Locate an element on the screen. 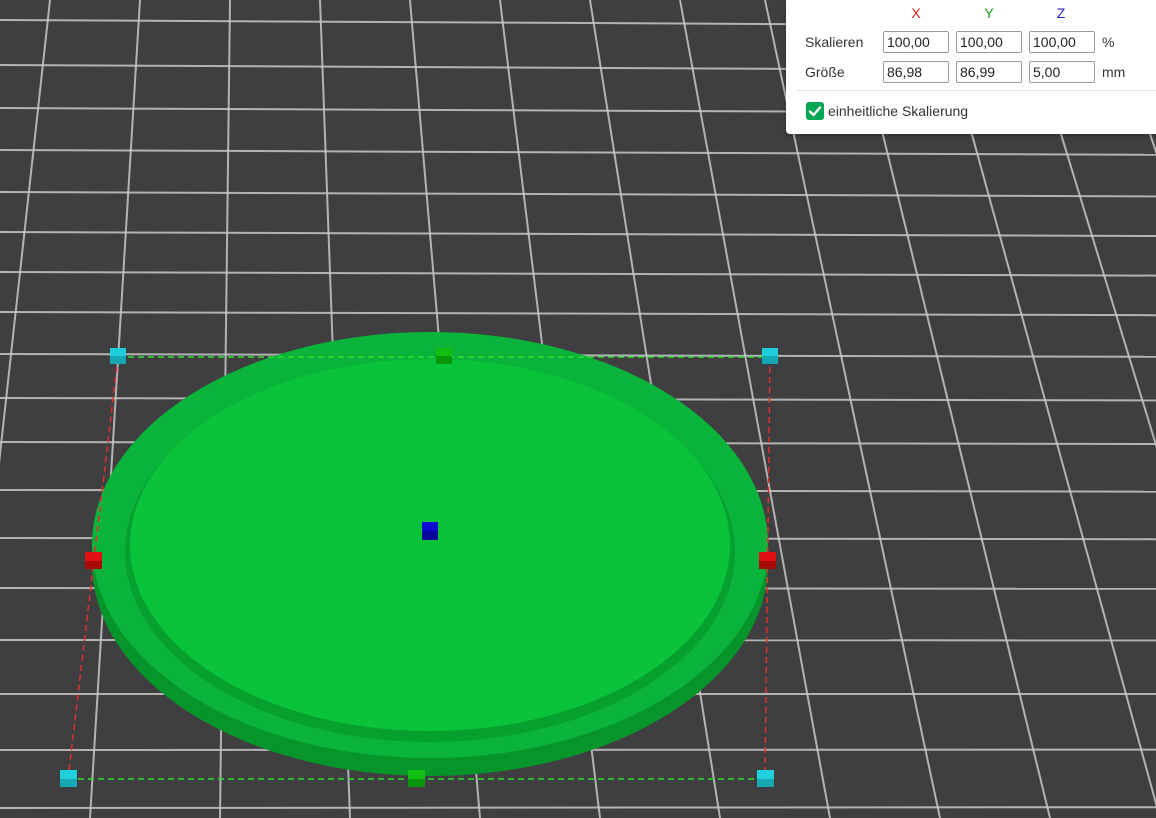  y-handle-back is located at coordinates (444, 356).